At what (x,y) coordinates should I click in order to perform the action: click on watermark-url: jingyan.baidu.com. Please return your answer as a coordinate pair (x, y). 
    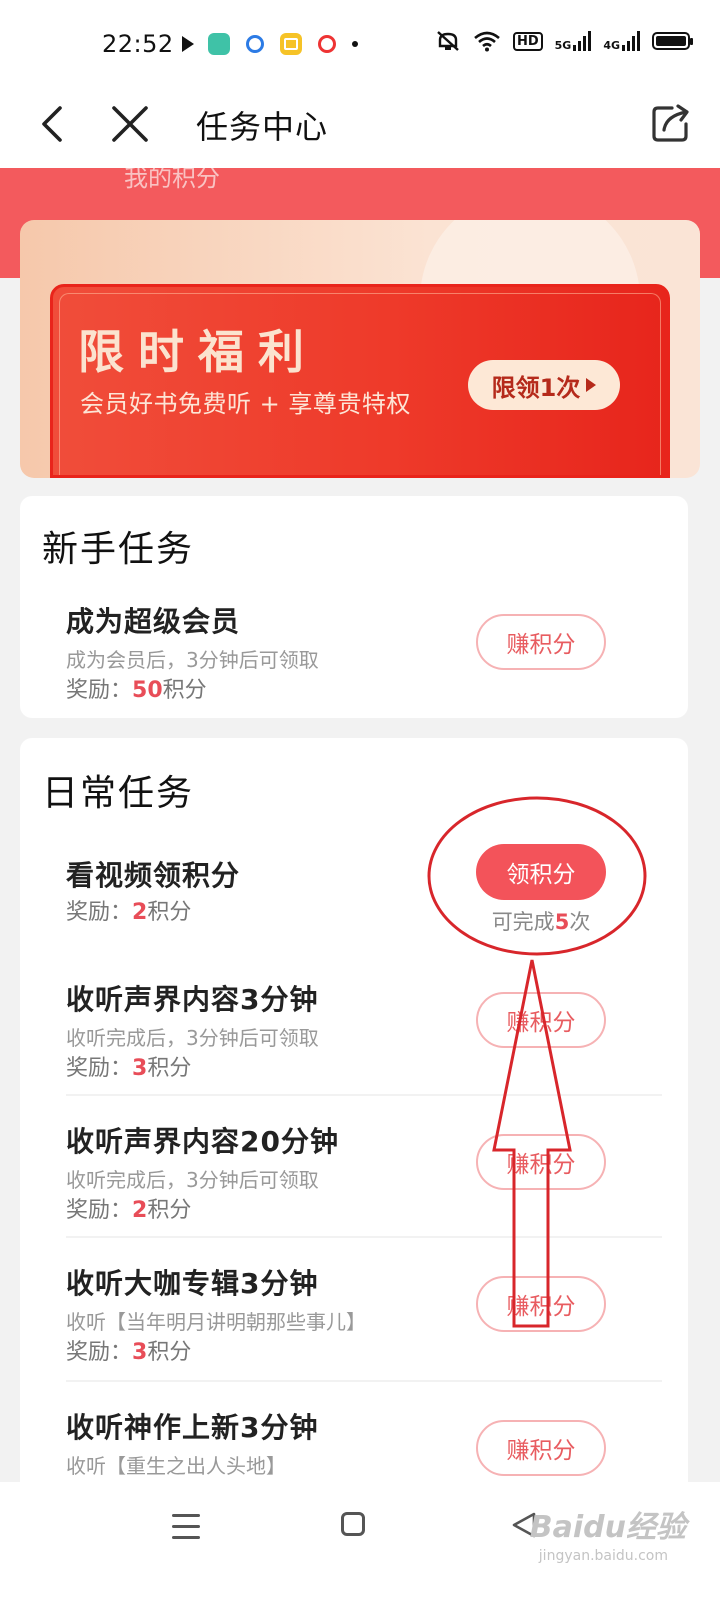
    Looking at the image, I should click on (603, 1556).